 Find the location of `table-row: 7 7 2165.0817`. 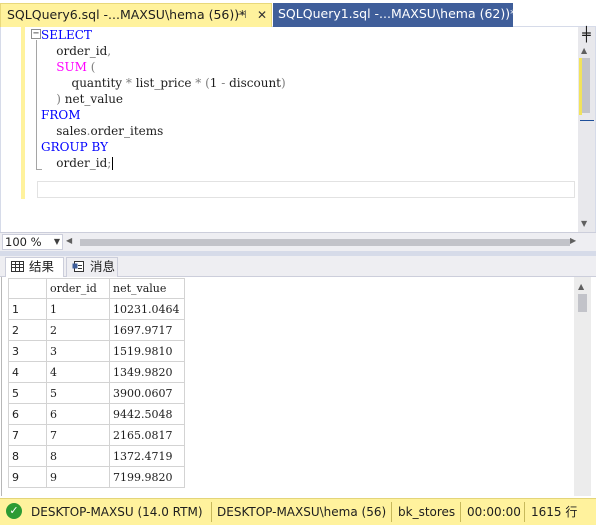

table-row: 7 7 2165.0817 is located at coordinates (96, 435).